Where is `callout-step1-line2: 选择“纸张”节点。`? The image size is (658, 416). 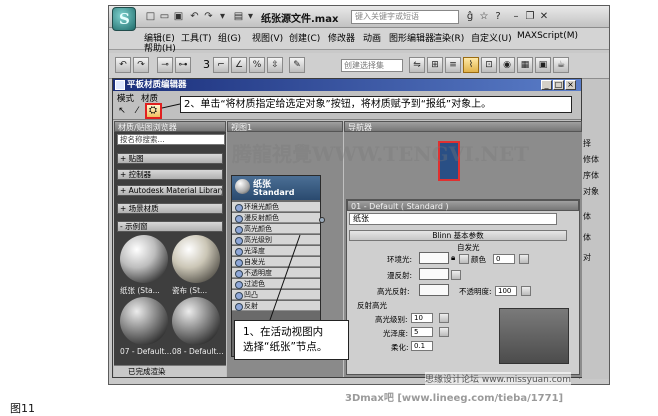 callout-step1-line2: 选择“纸张”节点。 is located at coordinates (285, 347).